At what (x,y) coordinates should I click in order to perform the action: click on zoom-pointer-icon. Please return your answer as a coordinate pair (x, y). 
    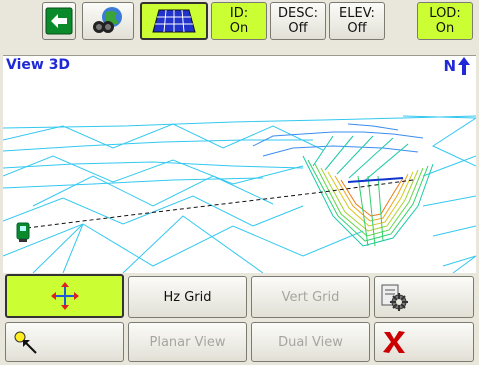
    Looking at the image, I should click on (25, 342).